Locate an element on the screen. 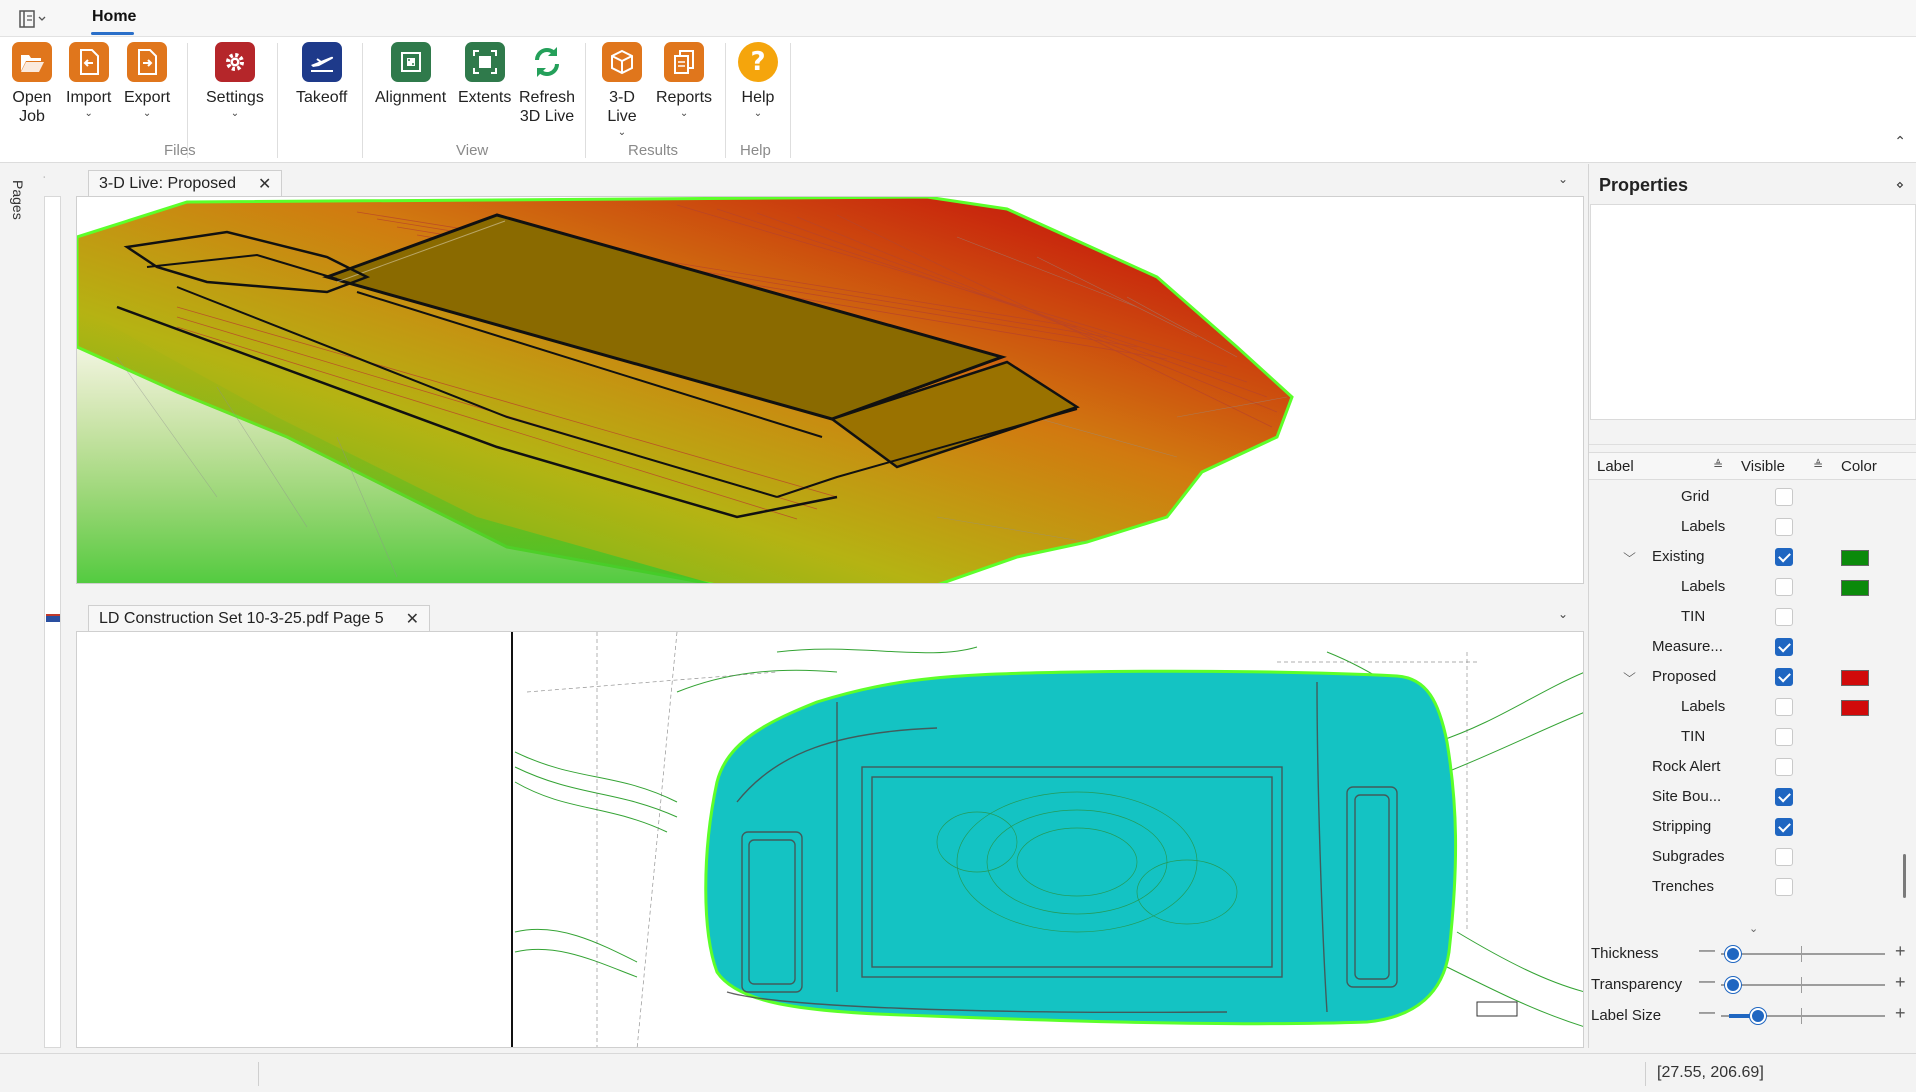 The image size is (1916, 1092). group-label-results: Results is located at coordinates (653, 150).